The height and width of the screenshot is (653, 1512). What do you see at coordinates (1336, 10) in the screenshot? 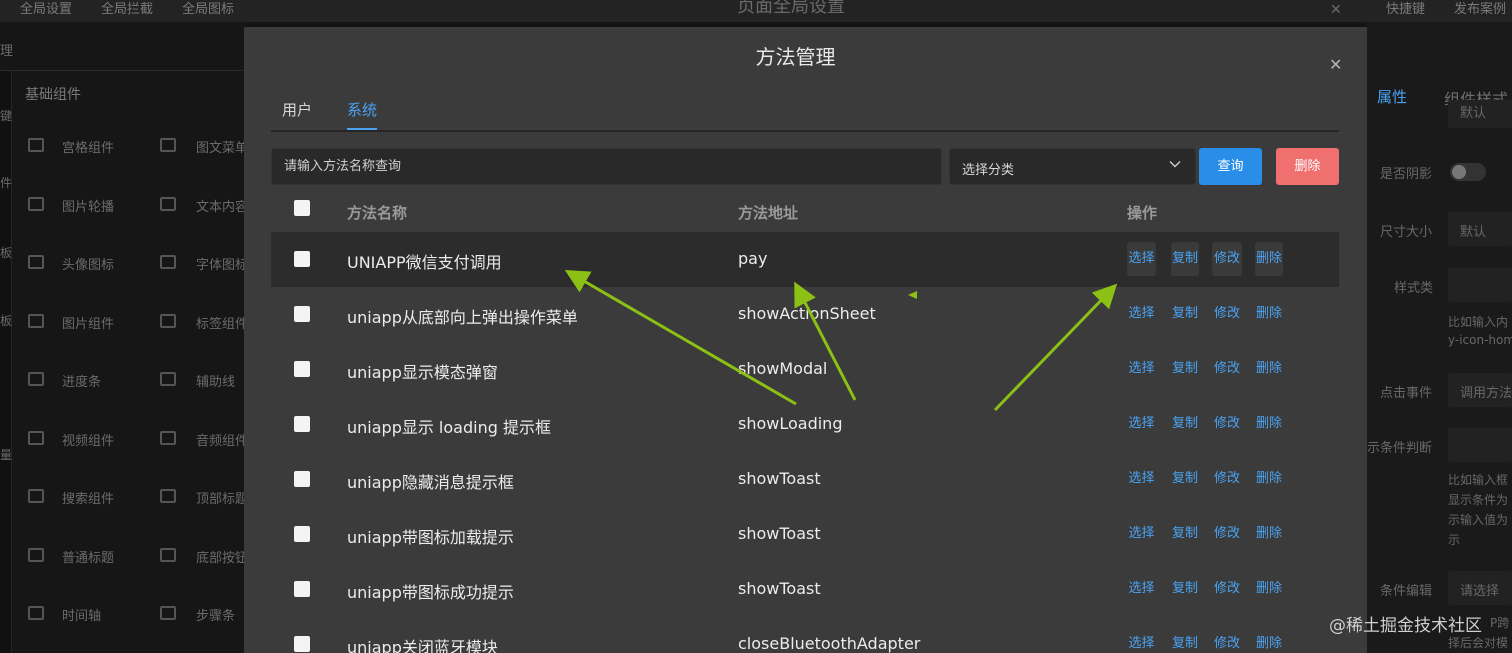
I see `dim-close-icon: ✕` at bounding box center [1336, 10].